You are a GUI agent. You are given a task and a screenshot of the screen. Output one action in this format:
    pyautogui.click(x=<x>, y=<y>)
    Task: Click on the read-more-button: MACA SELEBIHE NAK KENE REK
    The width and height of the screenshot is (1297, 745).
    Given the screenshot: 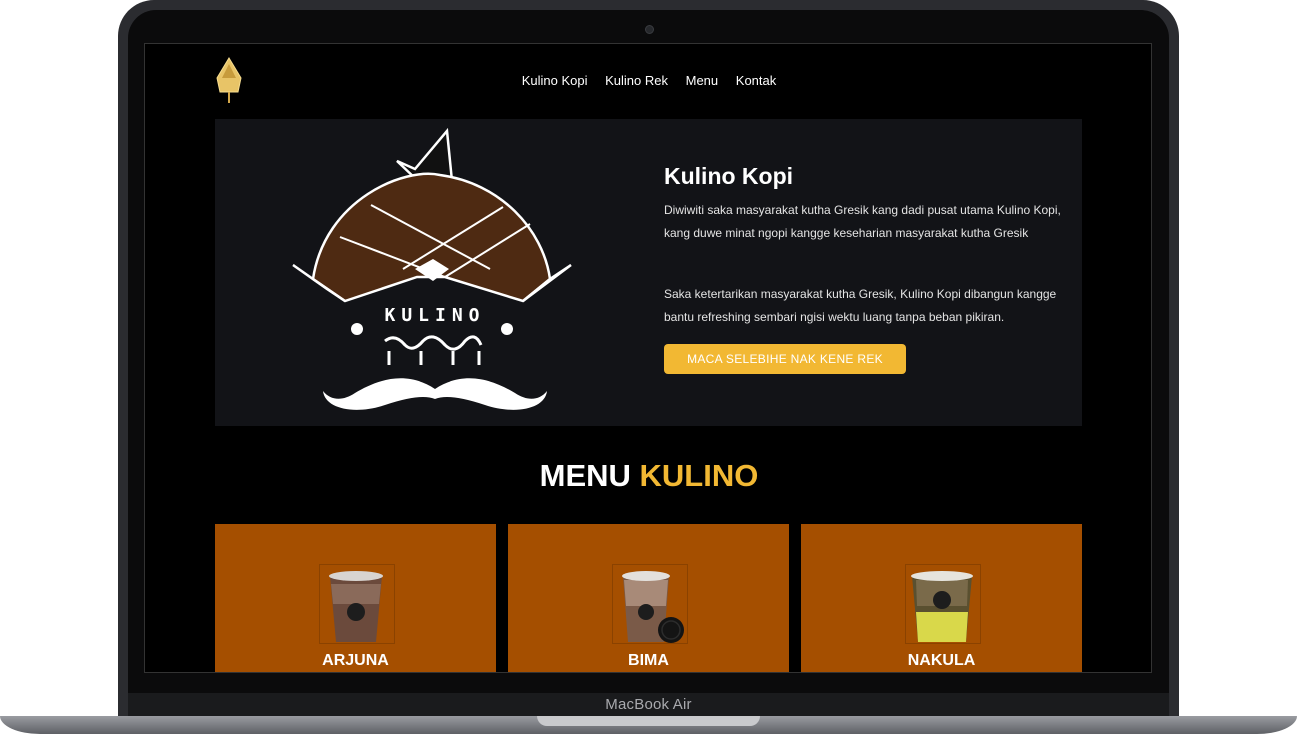 What is the action you would take?
    pyautogui.click(x=785, y=359)
    